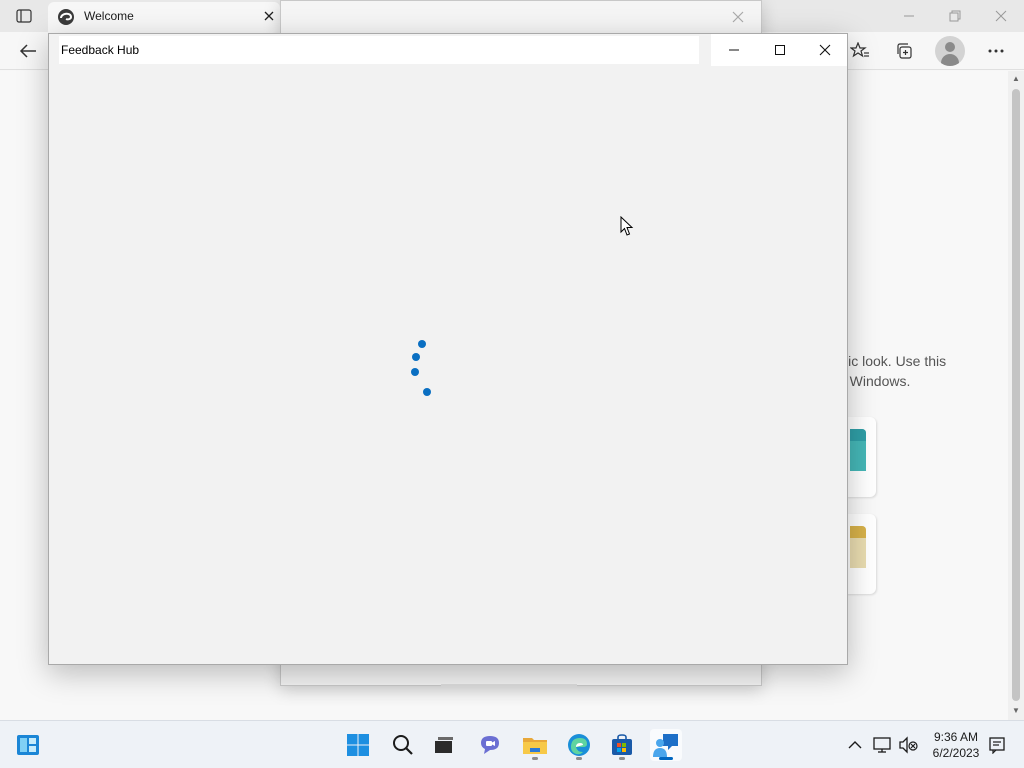 The height and width of the screenshot is (768, 1024). What do you see at coordinates (996, 51) in the screenshot?
I see `more-options-icon` at bounding box center [996, 51].